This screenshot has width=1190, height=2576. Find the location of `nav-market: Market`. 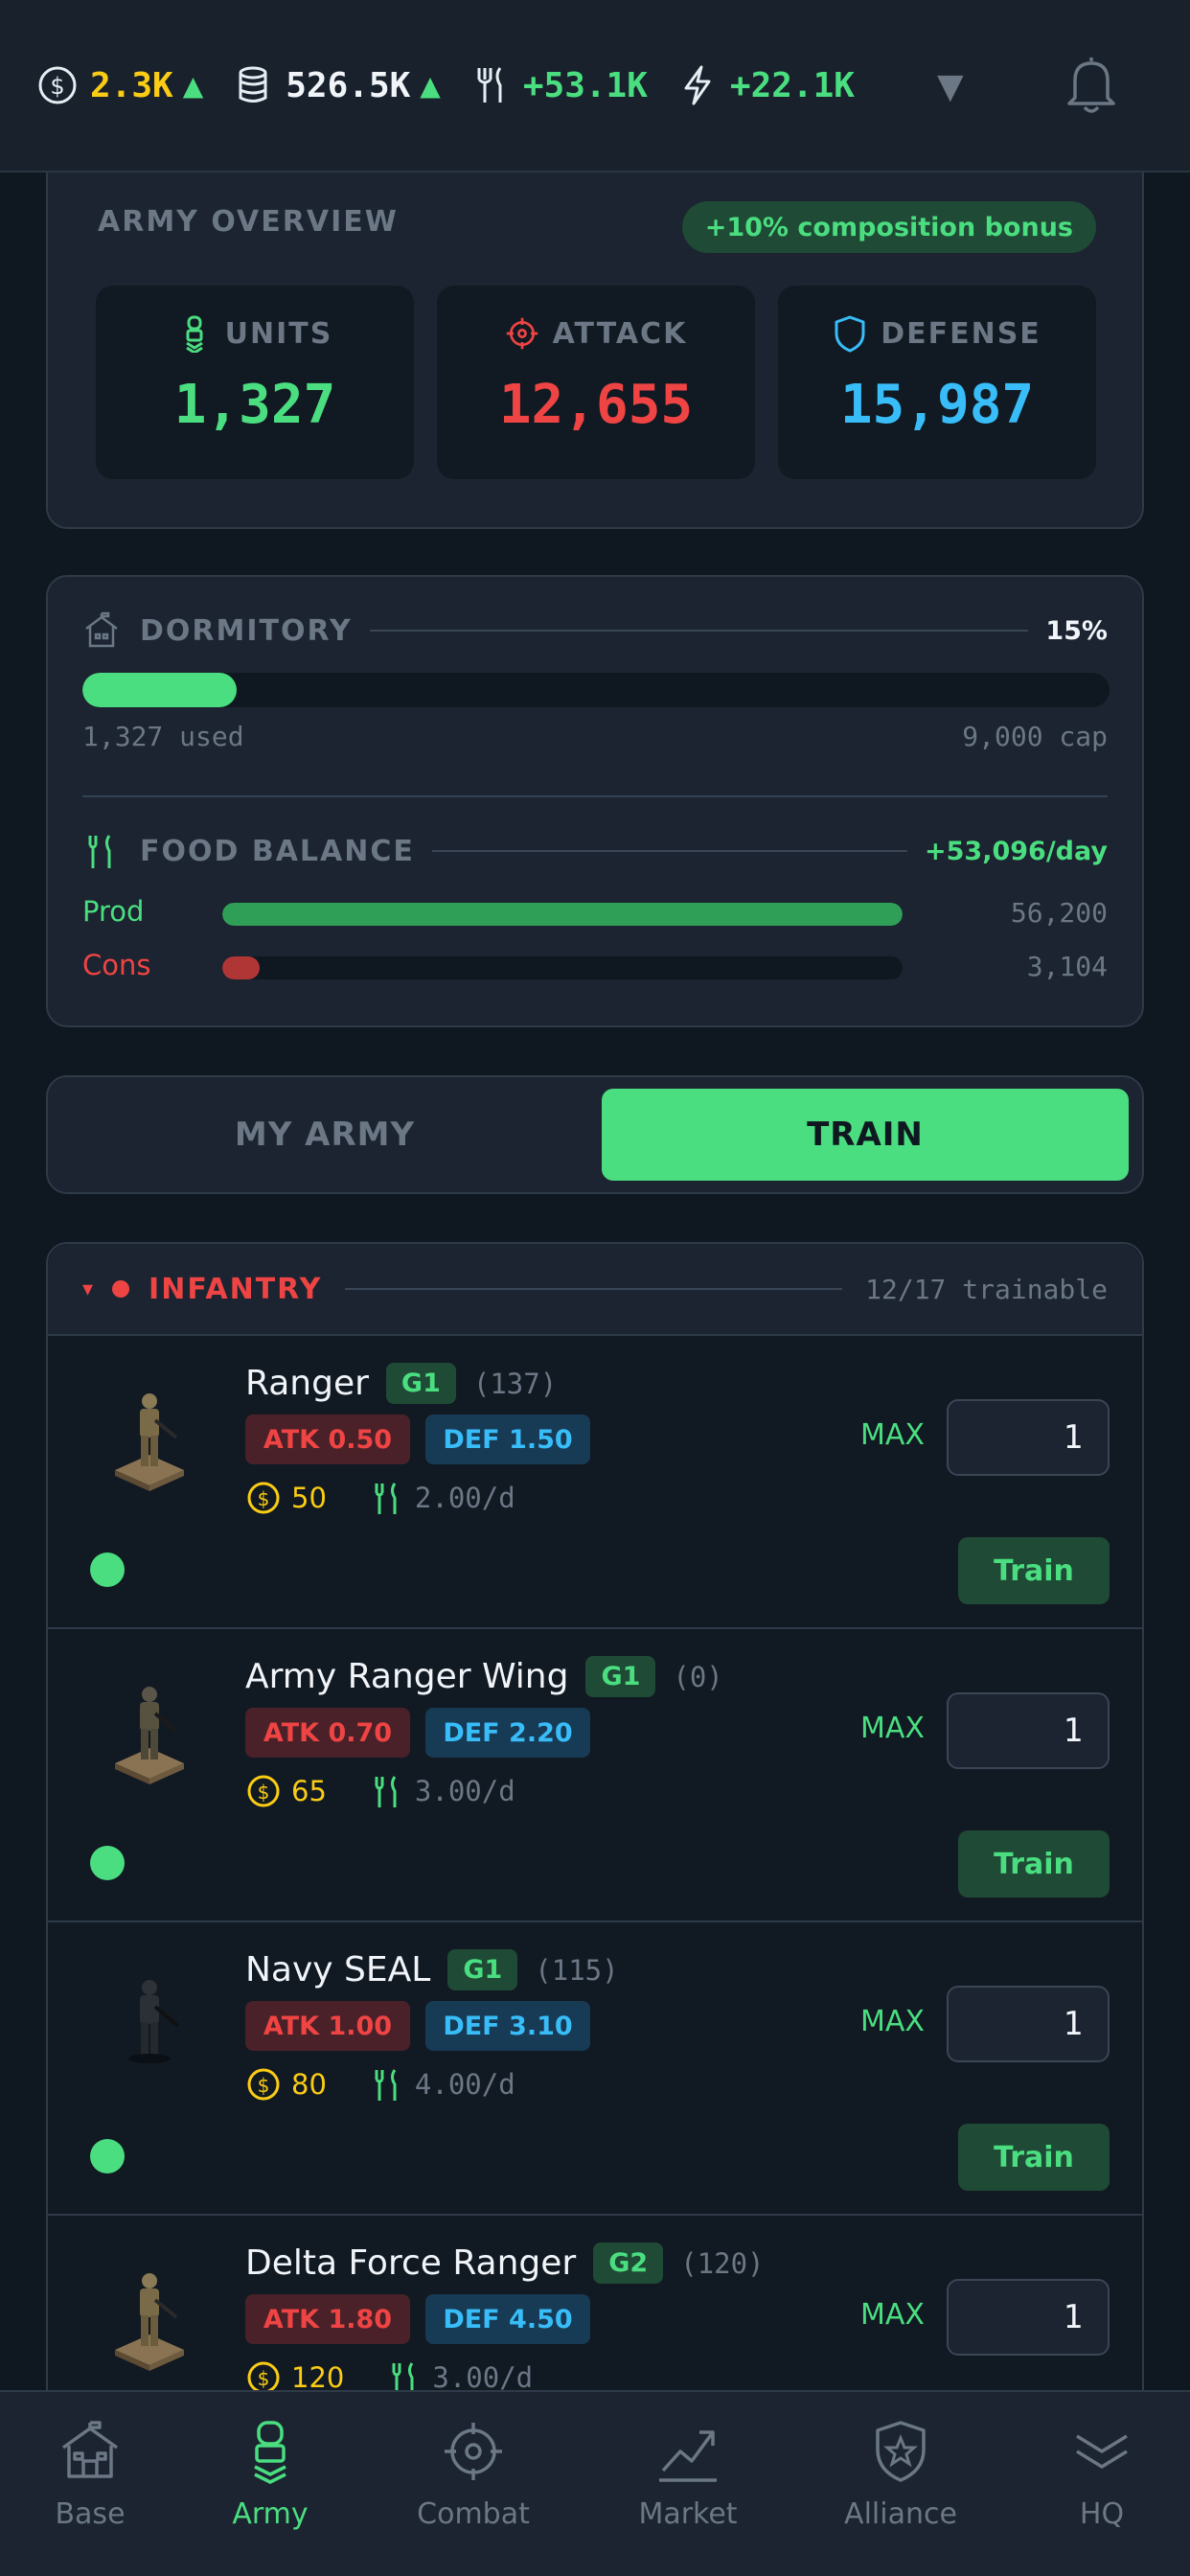

nav-market: Market is located at coordinates (688, 2475).